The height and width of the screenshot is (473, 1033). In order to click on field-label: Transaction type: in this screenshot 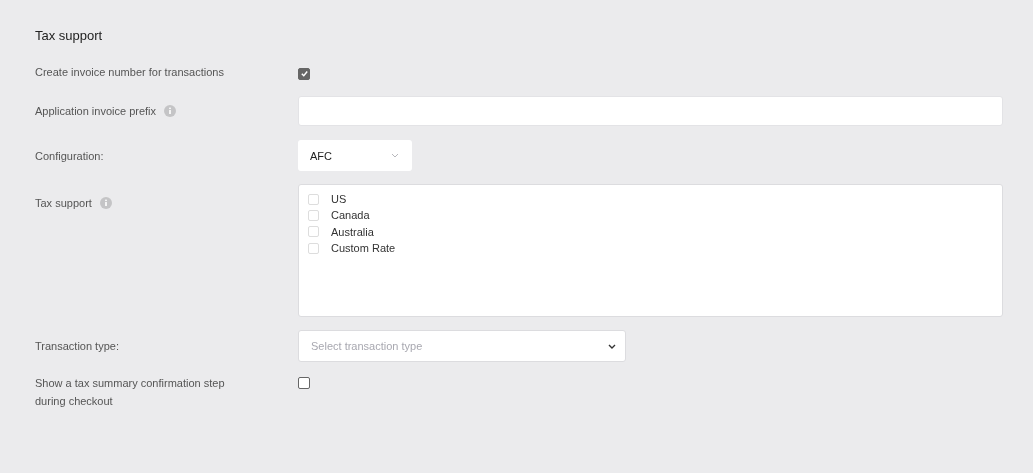, I will do `click(77, 346)`.